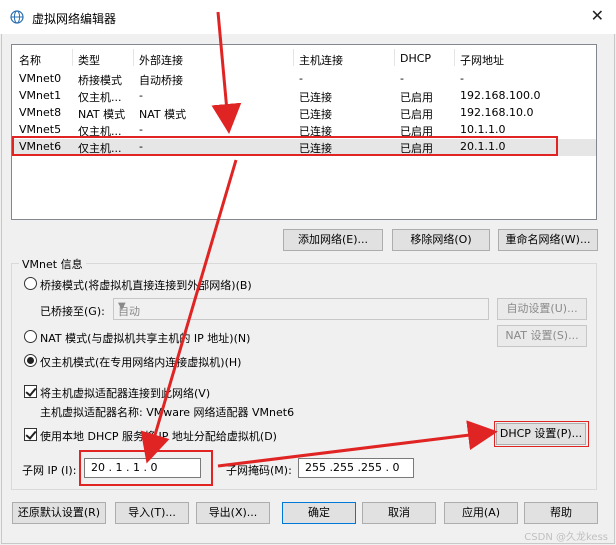 The height and width of the screenshot is (545, 616). Describe the element at coordinates (49, 470) in the screenshot. I see `subnet-ip-label: 子网 IP (I):` at that location.